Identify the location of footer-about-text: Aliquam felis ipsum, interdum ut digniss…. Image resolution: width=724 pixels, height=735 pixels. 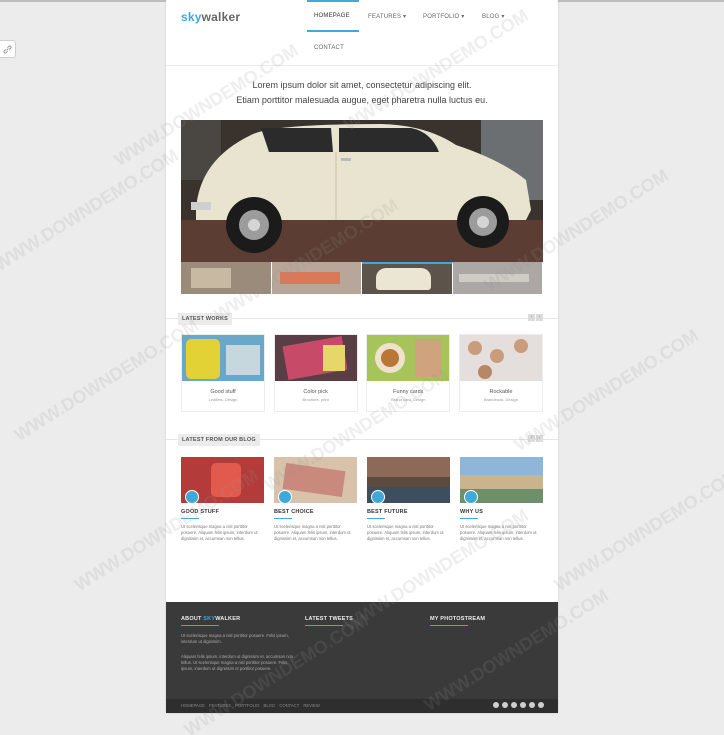
(237, 662).